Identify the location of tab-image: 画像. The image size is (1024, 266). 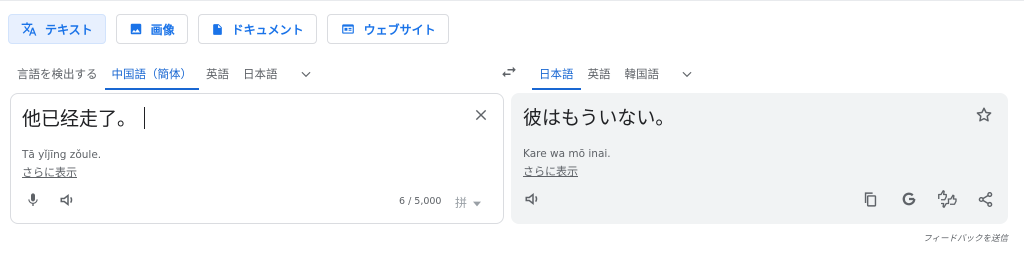
(151, 29).